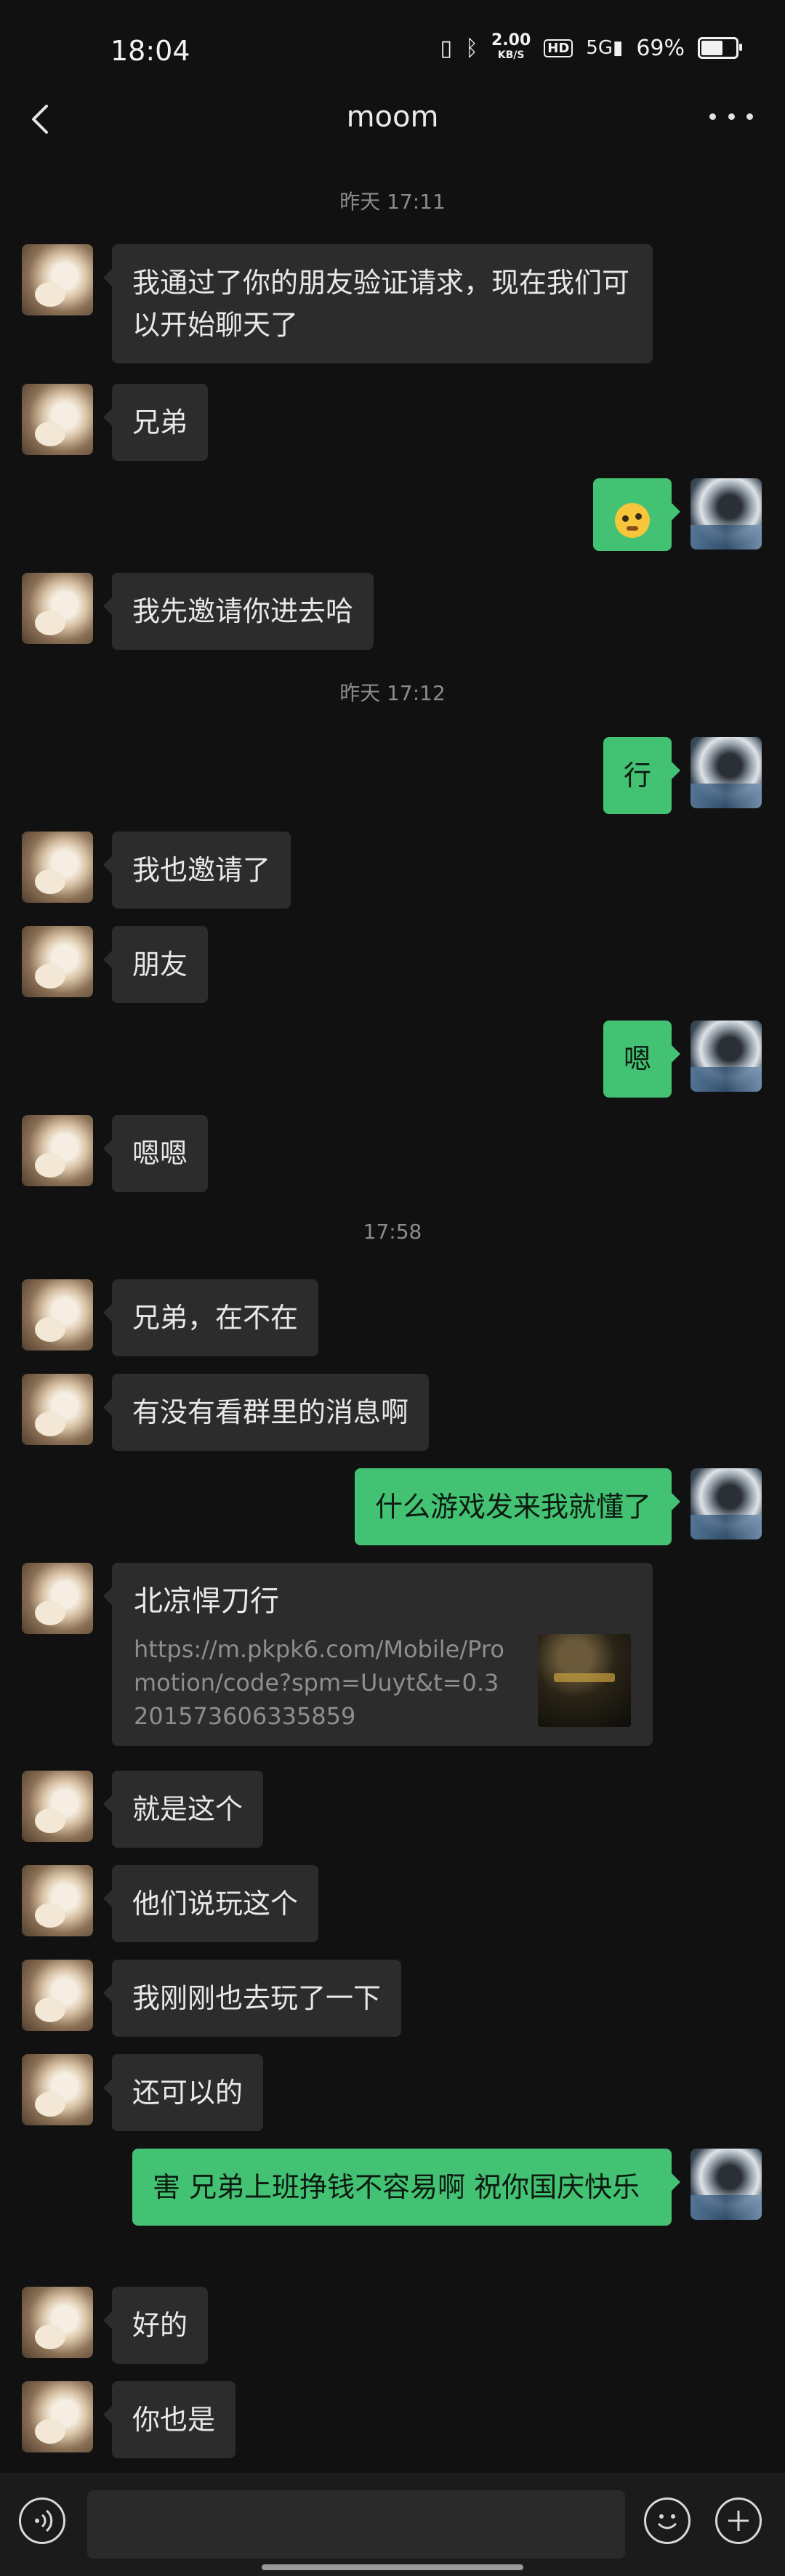 This screenshot has height=2576, width=785. Describe the element at coordinates (584, 1680) in the screenshot. I see `link-card-thumbnail` at that location.